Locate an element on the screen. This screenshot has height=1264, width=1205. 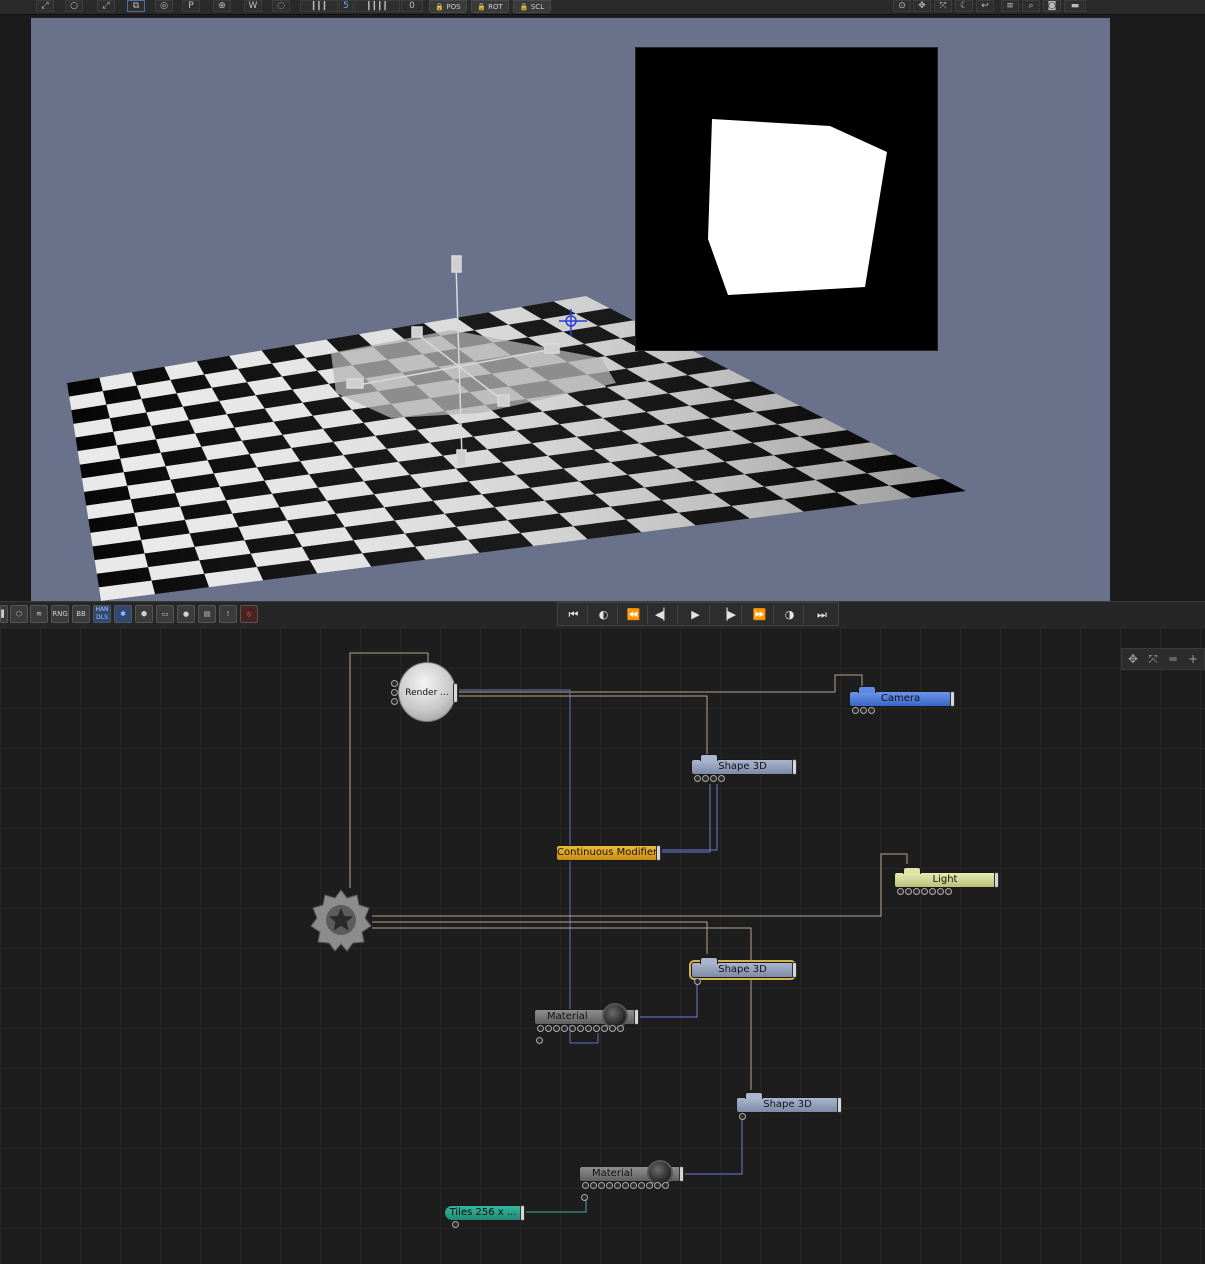
undo-view-icon: ↩ is located at coordinates (985, 6).